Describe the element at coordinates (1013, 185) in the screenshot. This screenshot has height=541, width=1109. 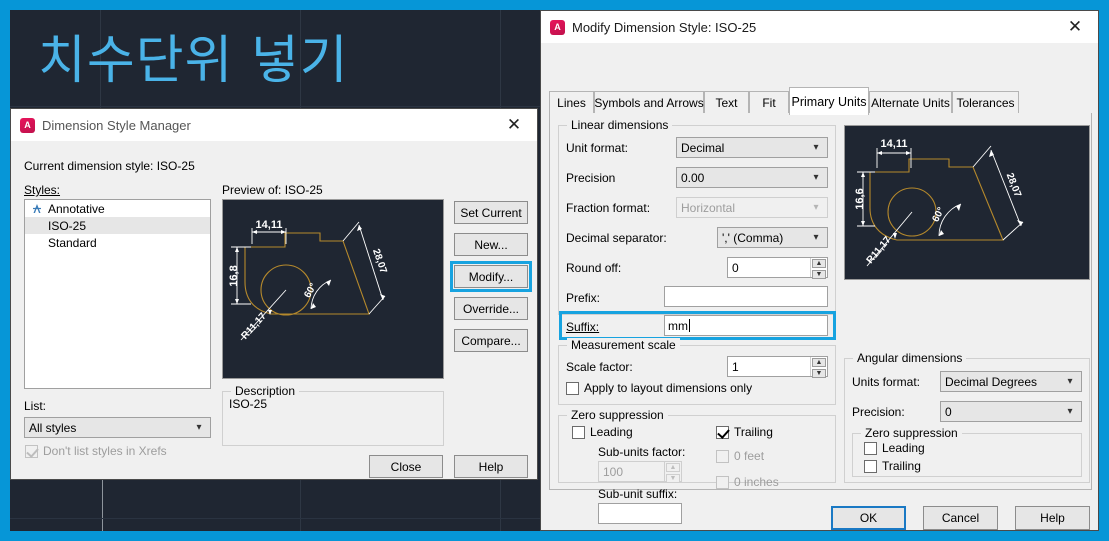
I see `preview-dim-diagonal: 28,07` at that location.